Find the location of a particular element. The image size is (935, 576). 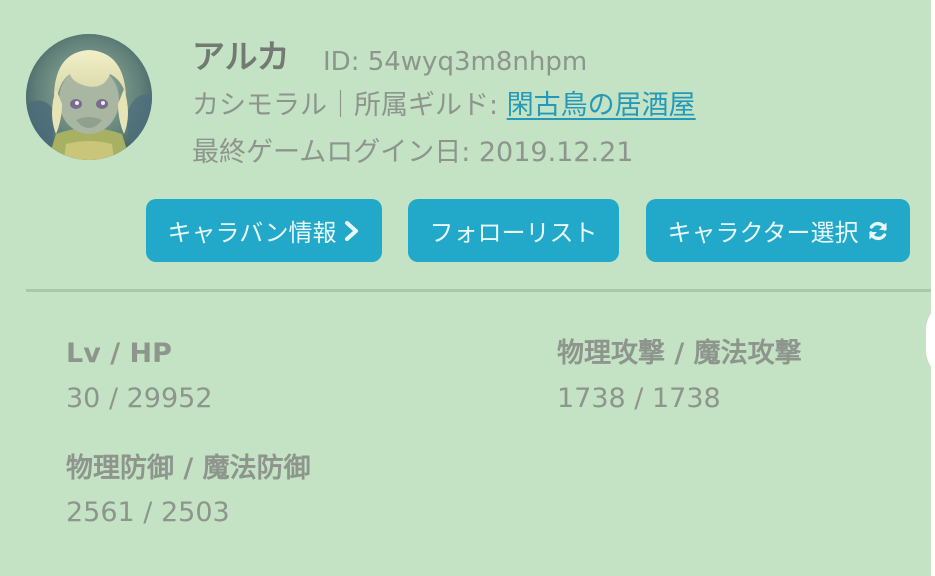

refresh-icon is located at coordinates (878, 231).